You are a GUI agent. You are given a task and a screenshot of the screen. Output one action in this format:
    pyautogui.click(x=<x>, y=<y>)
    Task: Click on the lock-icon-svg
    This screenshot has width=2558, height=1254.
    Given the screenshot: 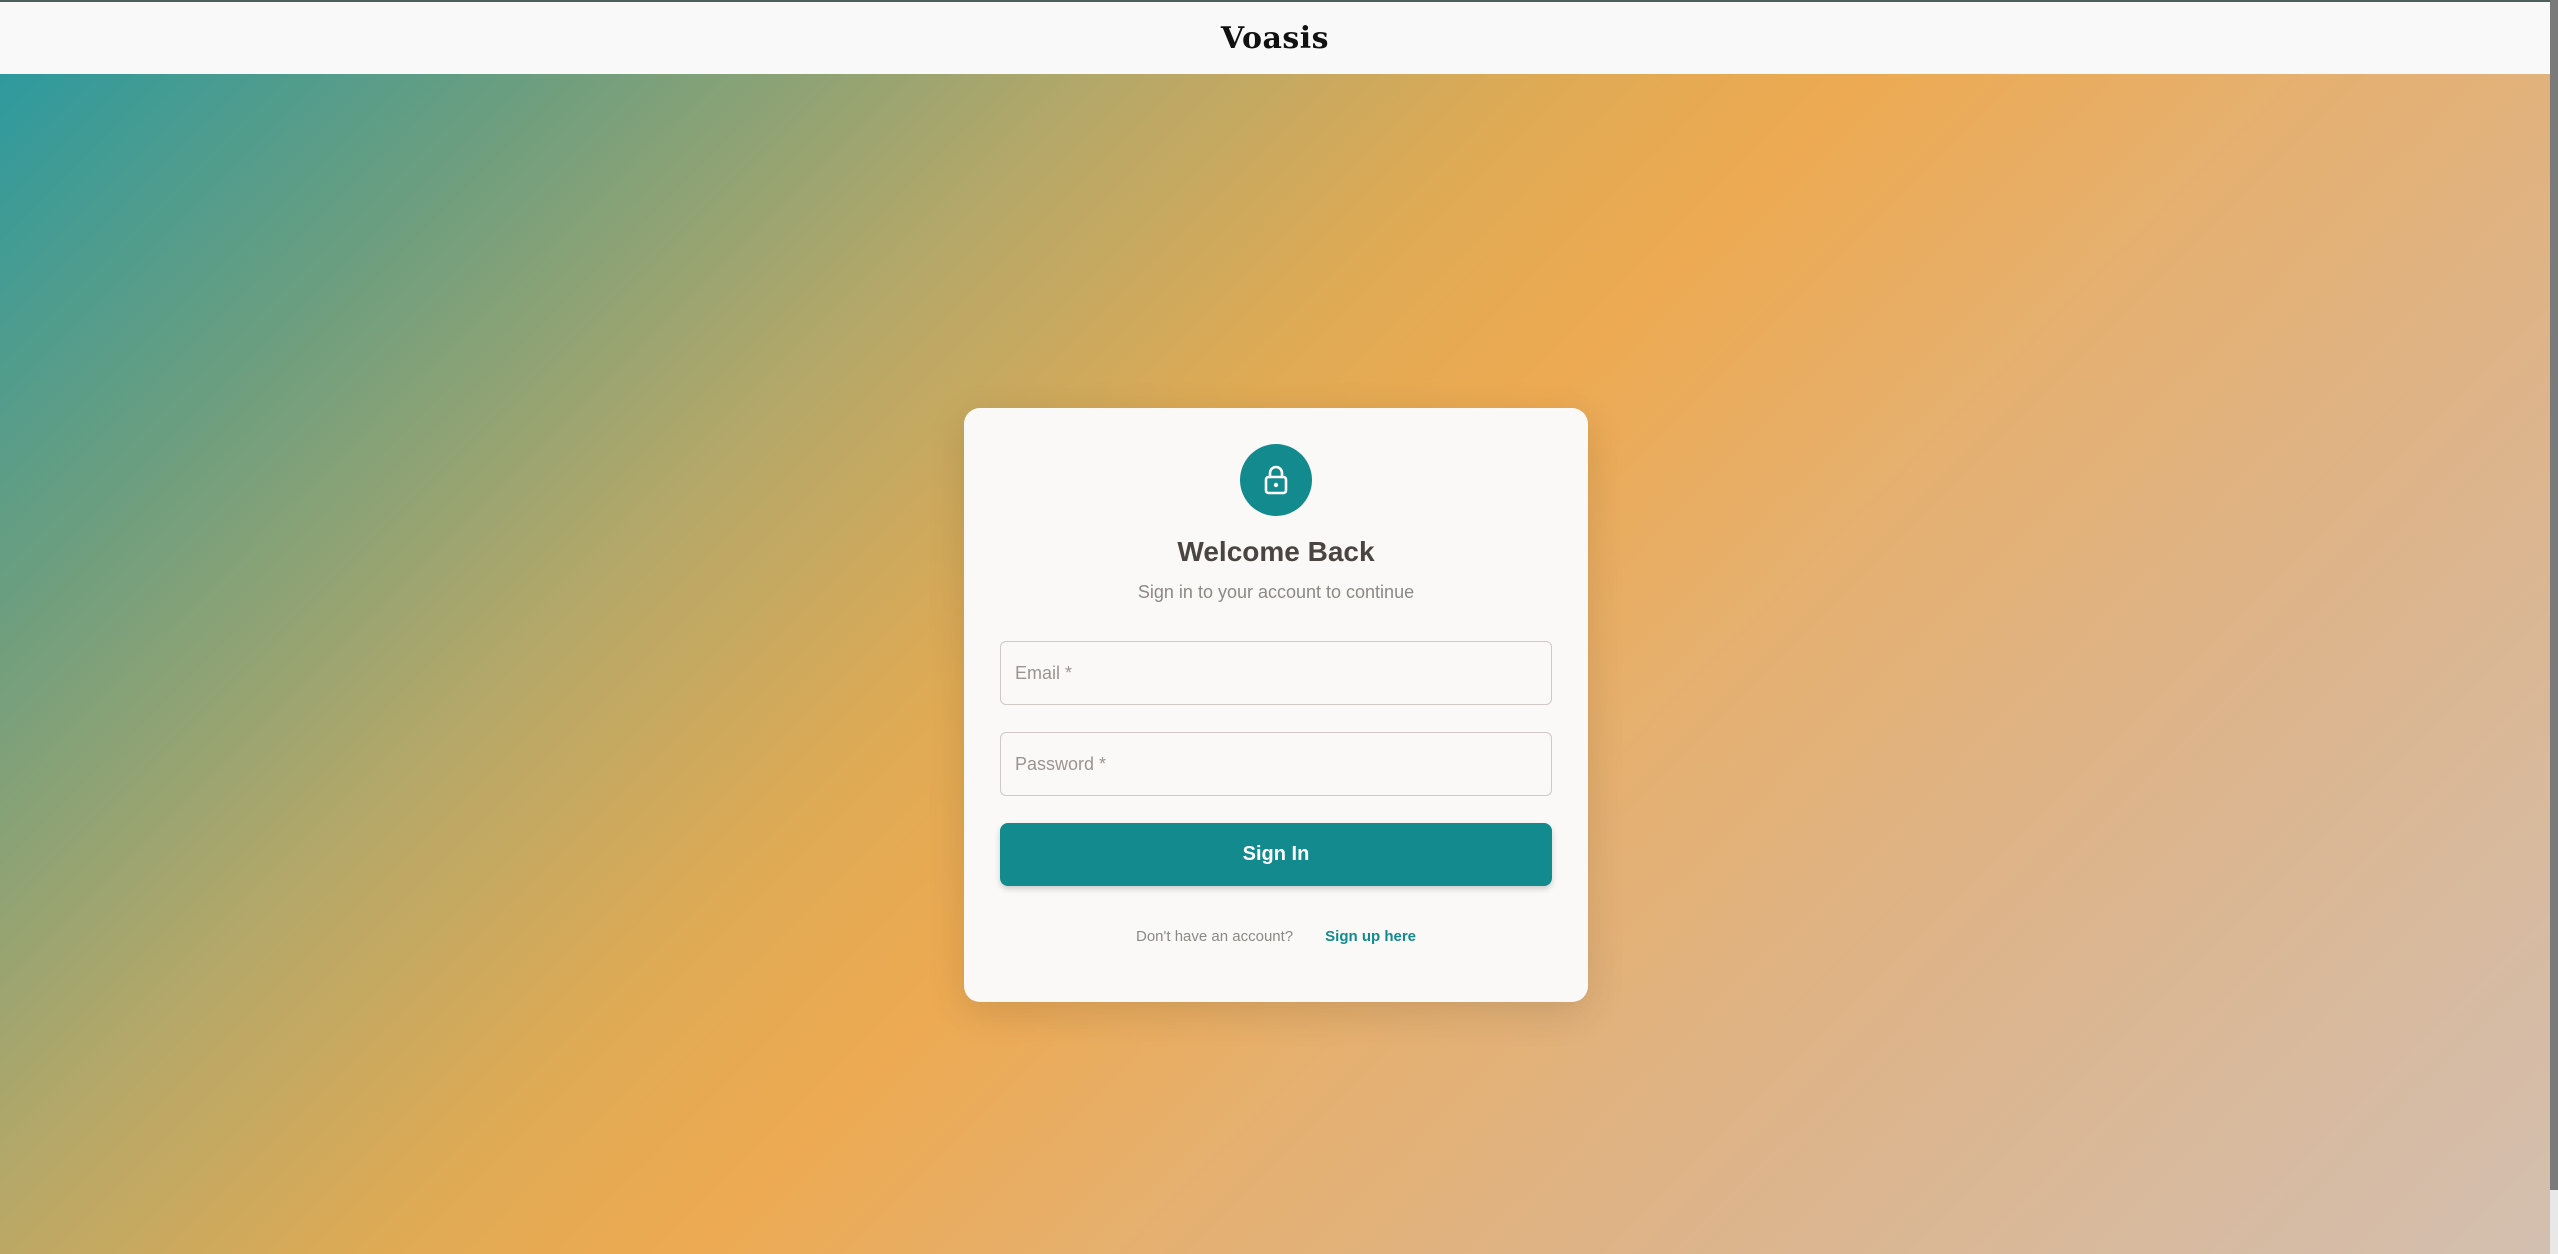 What is the action you would take?
    pyautogui.click(x=1276, y=480)
    